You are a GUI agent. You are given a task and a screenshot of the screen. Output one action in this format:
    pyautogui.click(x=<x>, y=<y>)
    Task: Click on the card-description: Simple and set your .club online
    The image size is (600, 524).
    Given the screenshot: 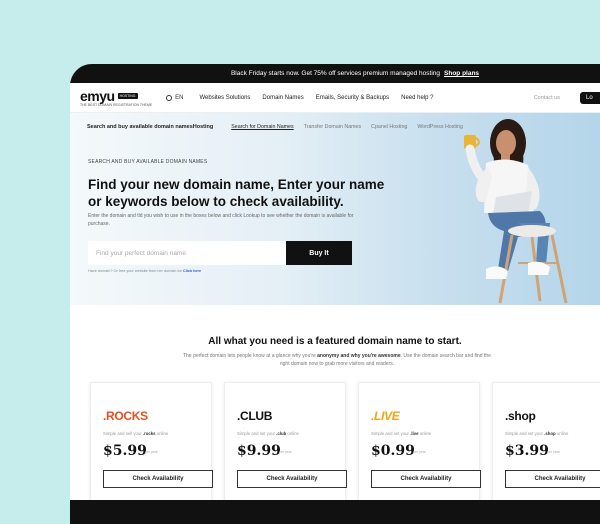 What is the action you would take?
    pyautogui.click(x=268, y=433)
    